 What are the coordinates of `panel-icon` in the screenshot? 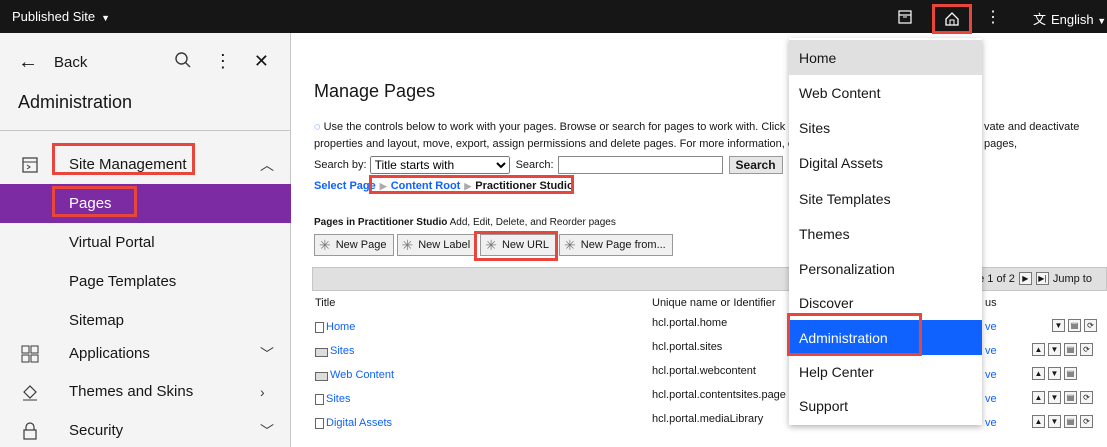 It's located at (905, 17).